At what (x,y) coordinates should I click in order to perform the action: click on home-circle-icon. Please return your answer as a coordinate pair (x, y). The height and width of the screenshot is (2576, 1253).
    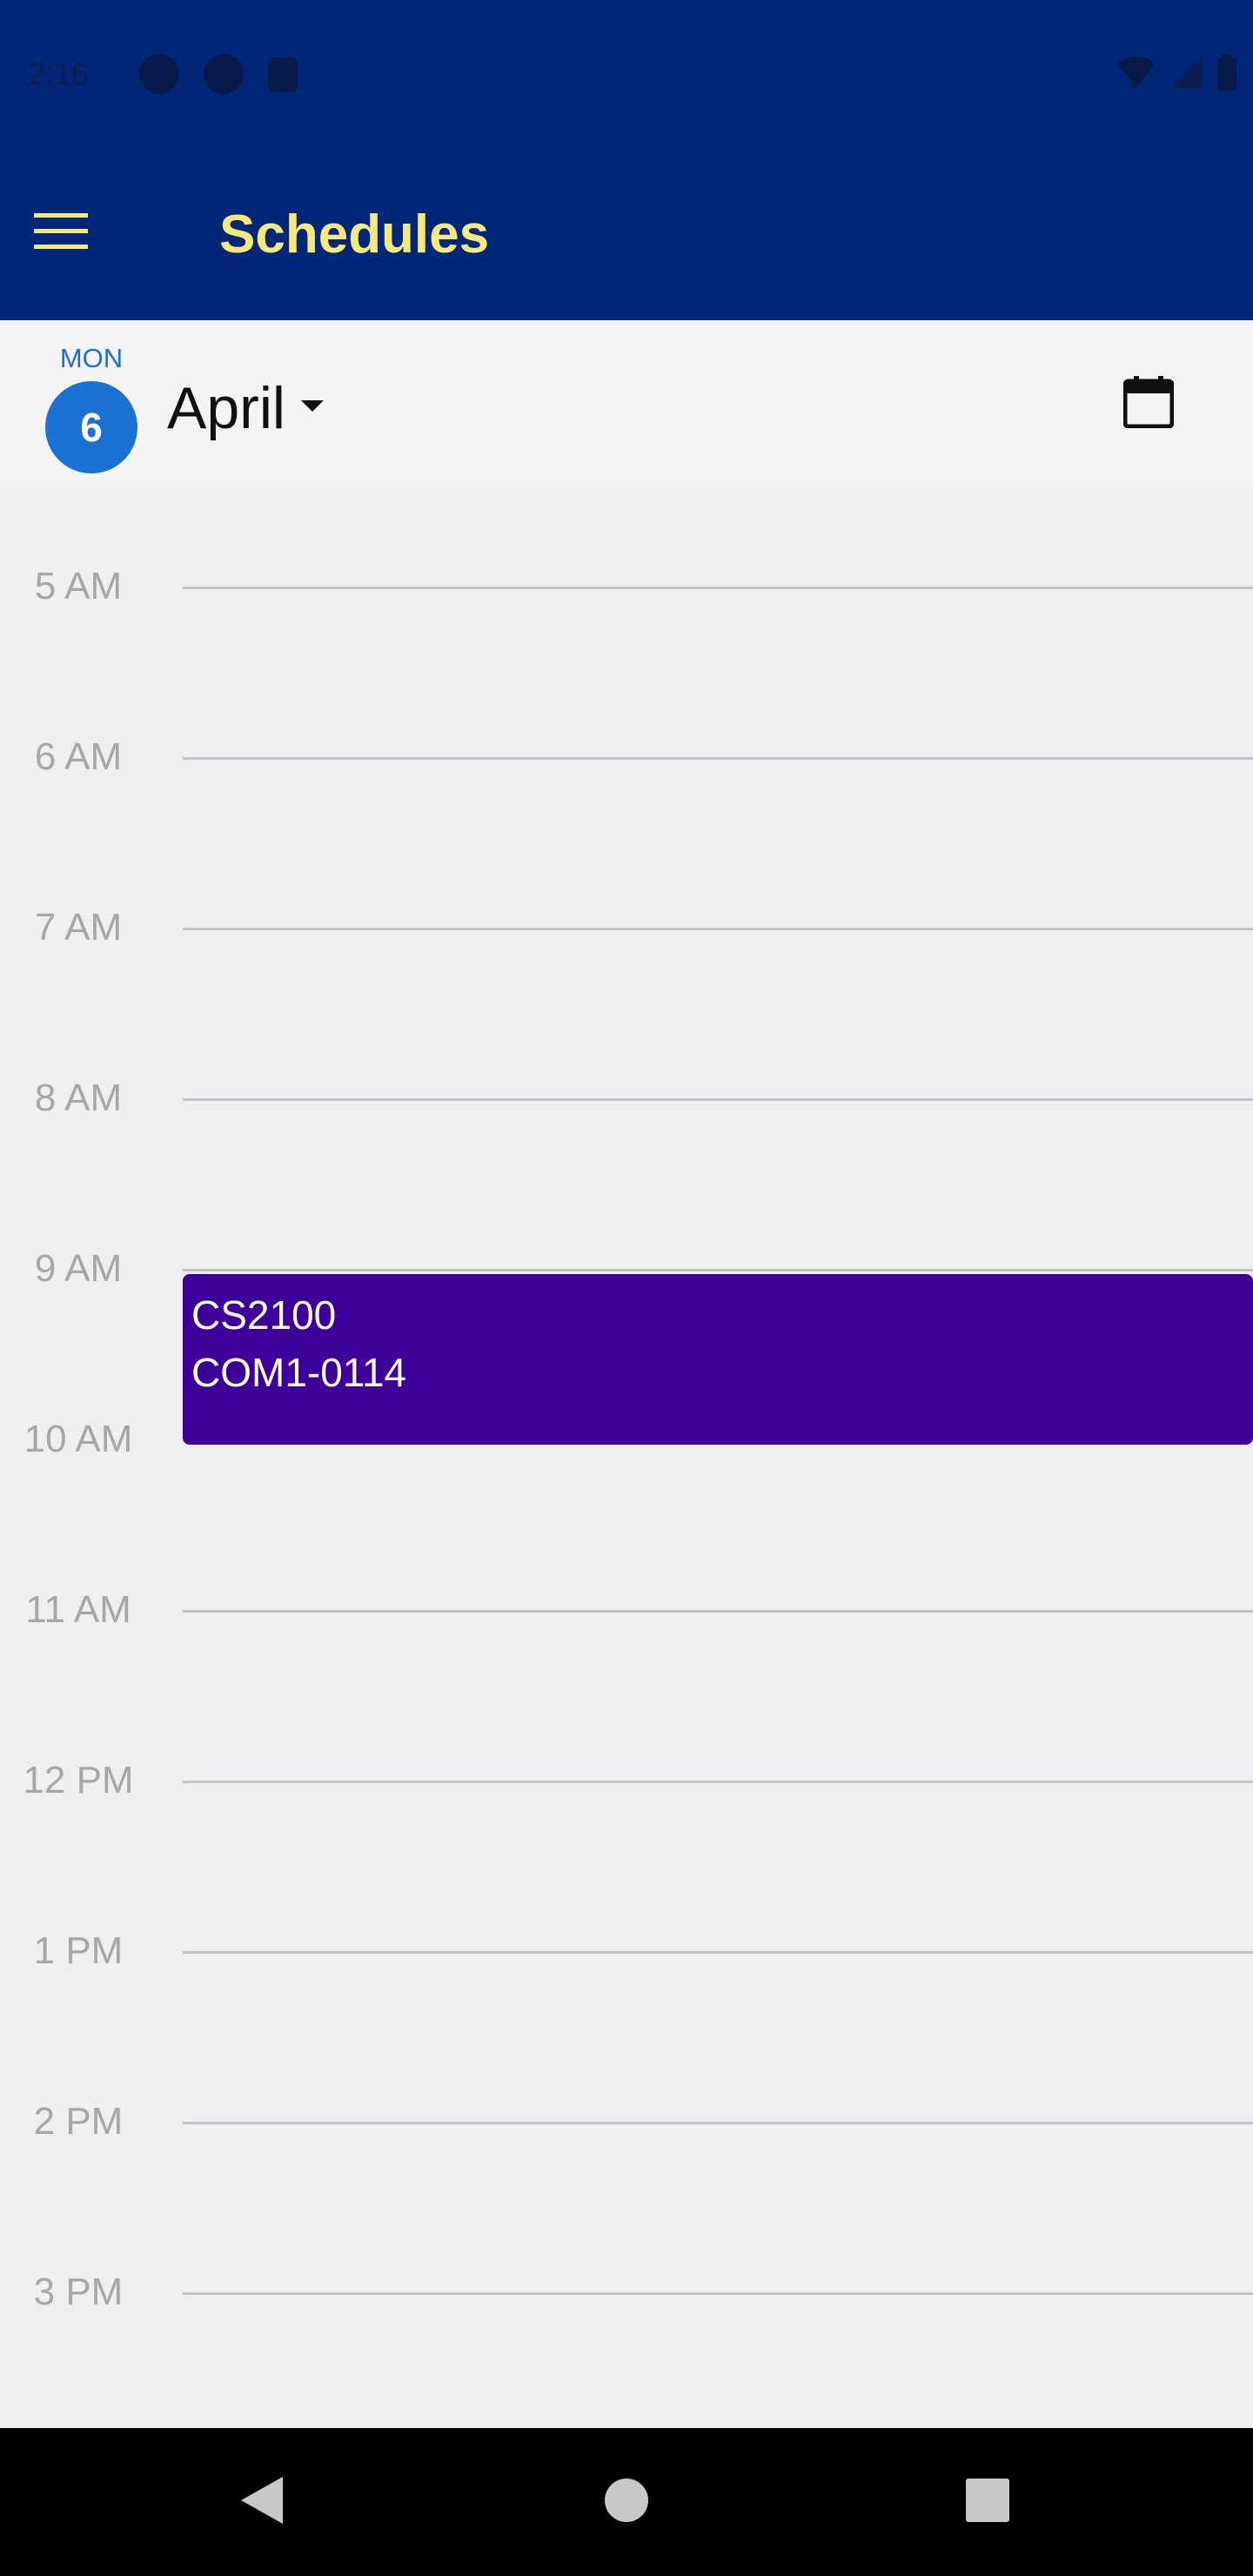
    Looking at the image, I should click on (626, 2502).